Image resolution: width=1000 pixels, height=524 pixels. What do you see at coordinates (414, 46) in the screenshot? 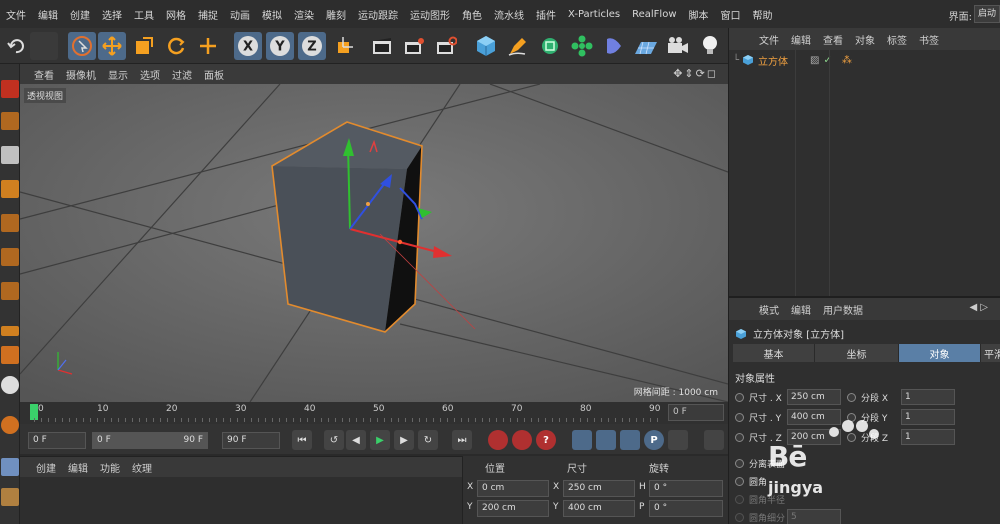
I see `render-button` at bounding box center [414, 46].